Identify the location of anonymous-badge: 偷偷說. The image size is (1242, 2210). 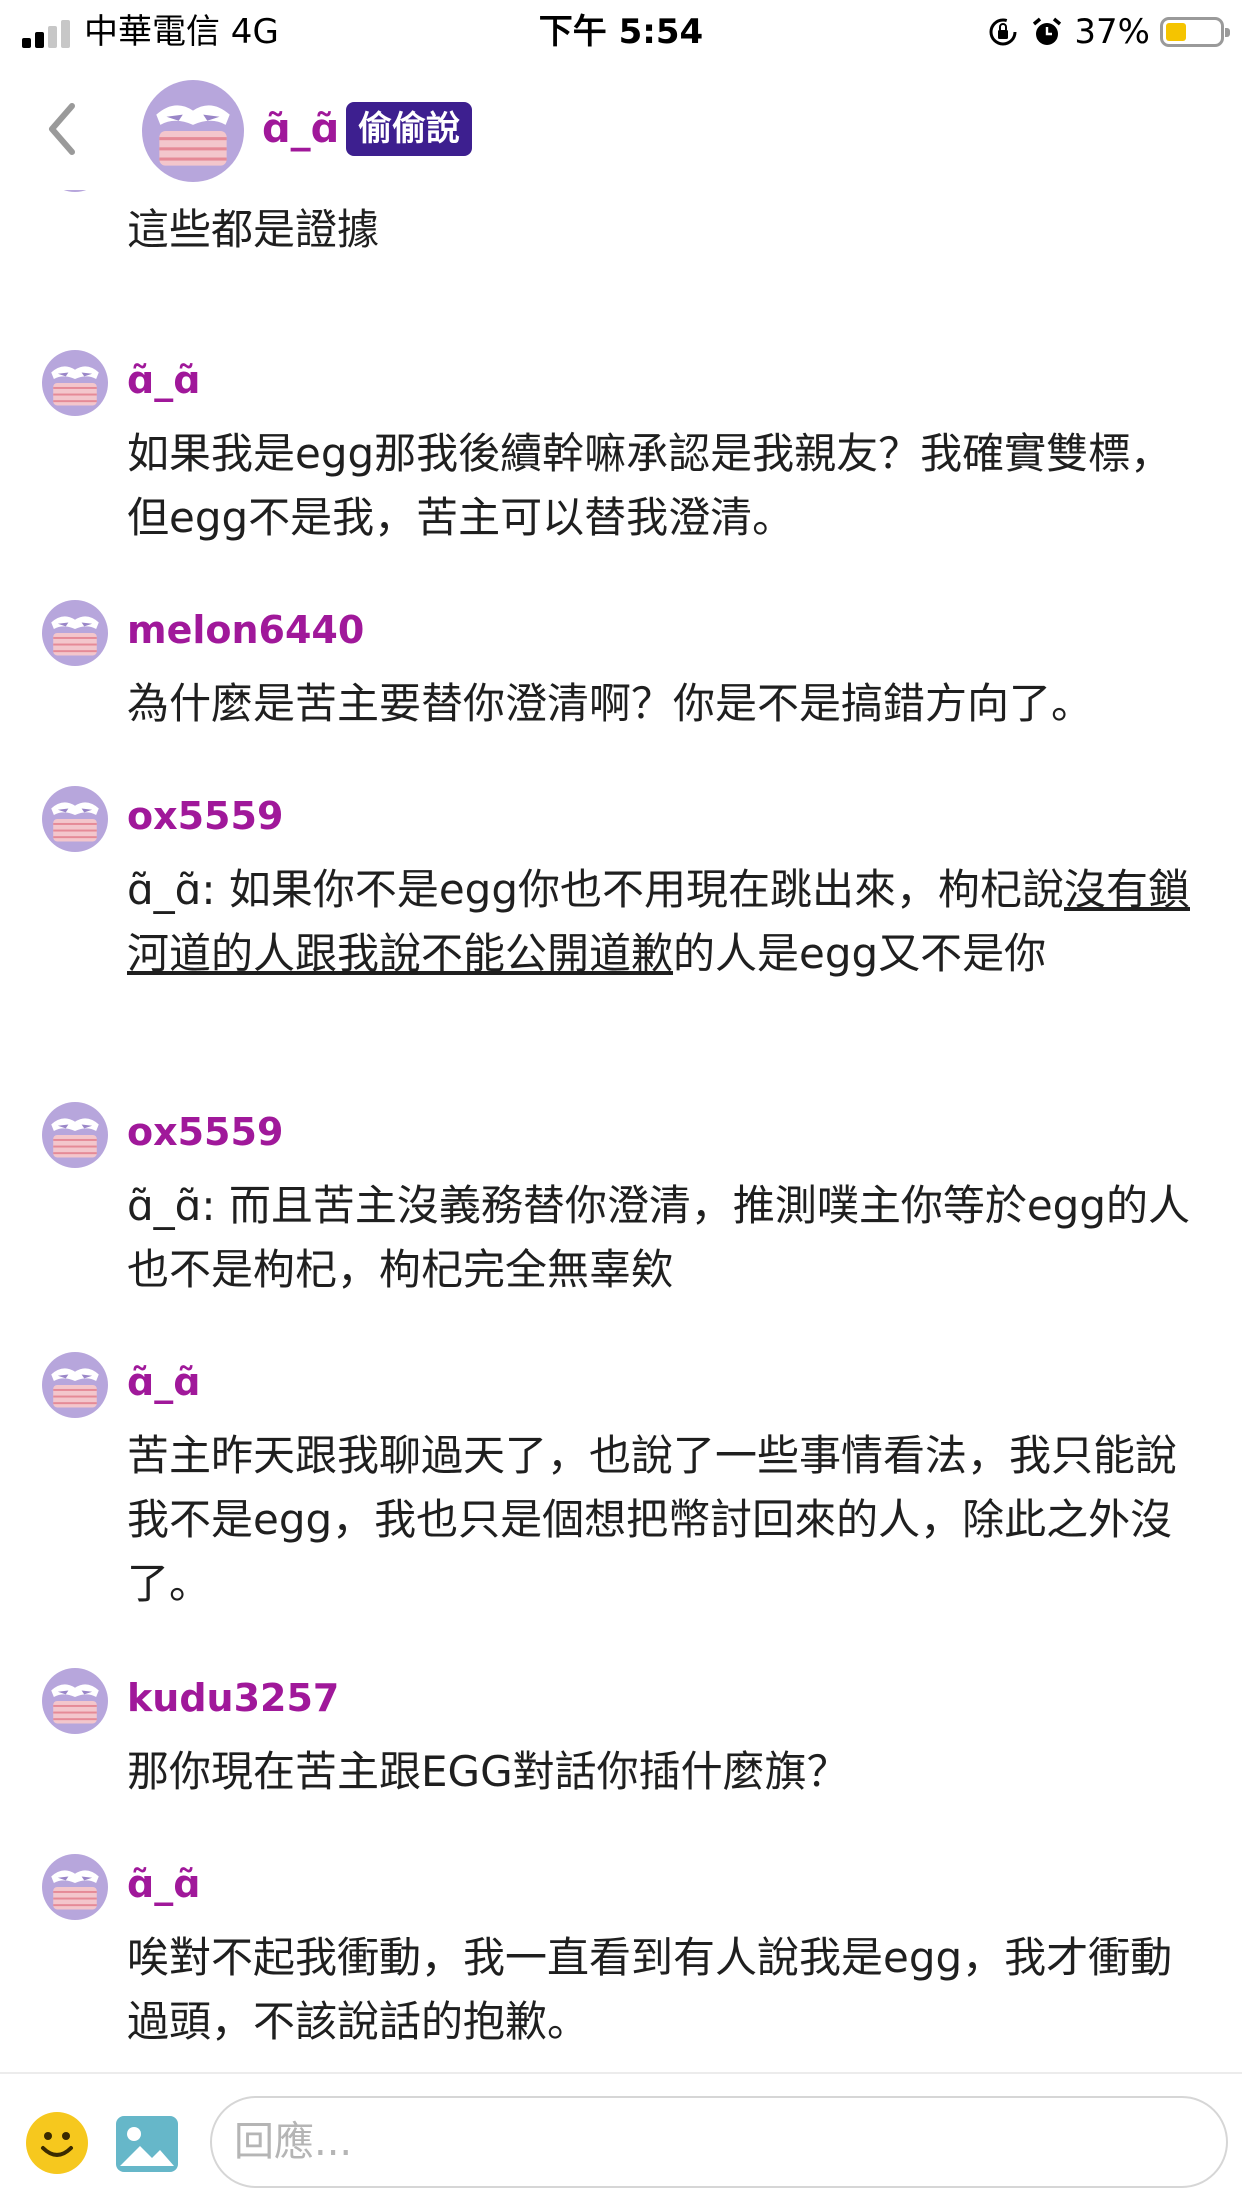
(409, 129).